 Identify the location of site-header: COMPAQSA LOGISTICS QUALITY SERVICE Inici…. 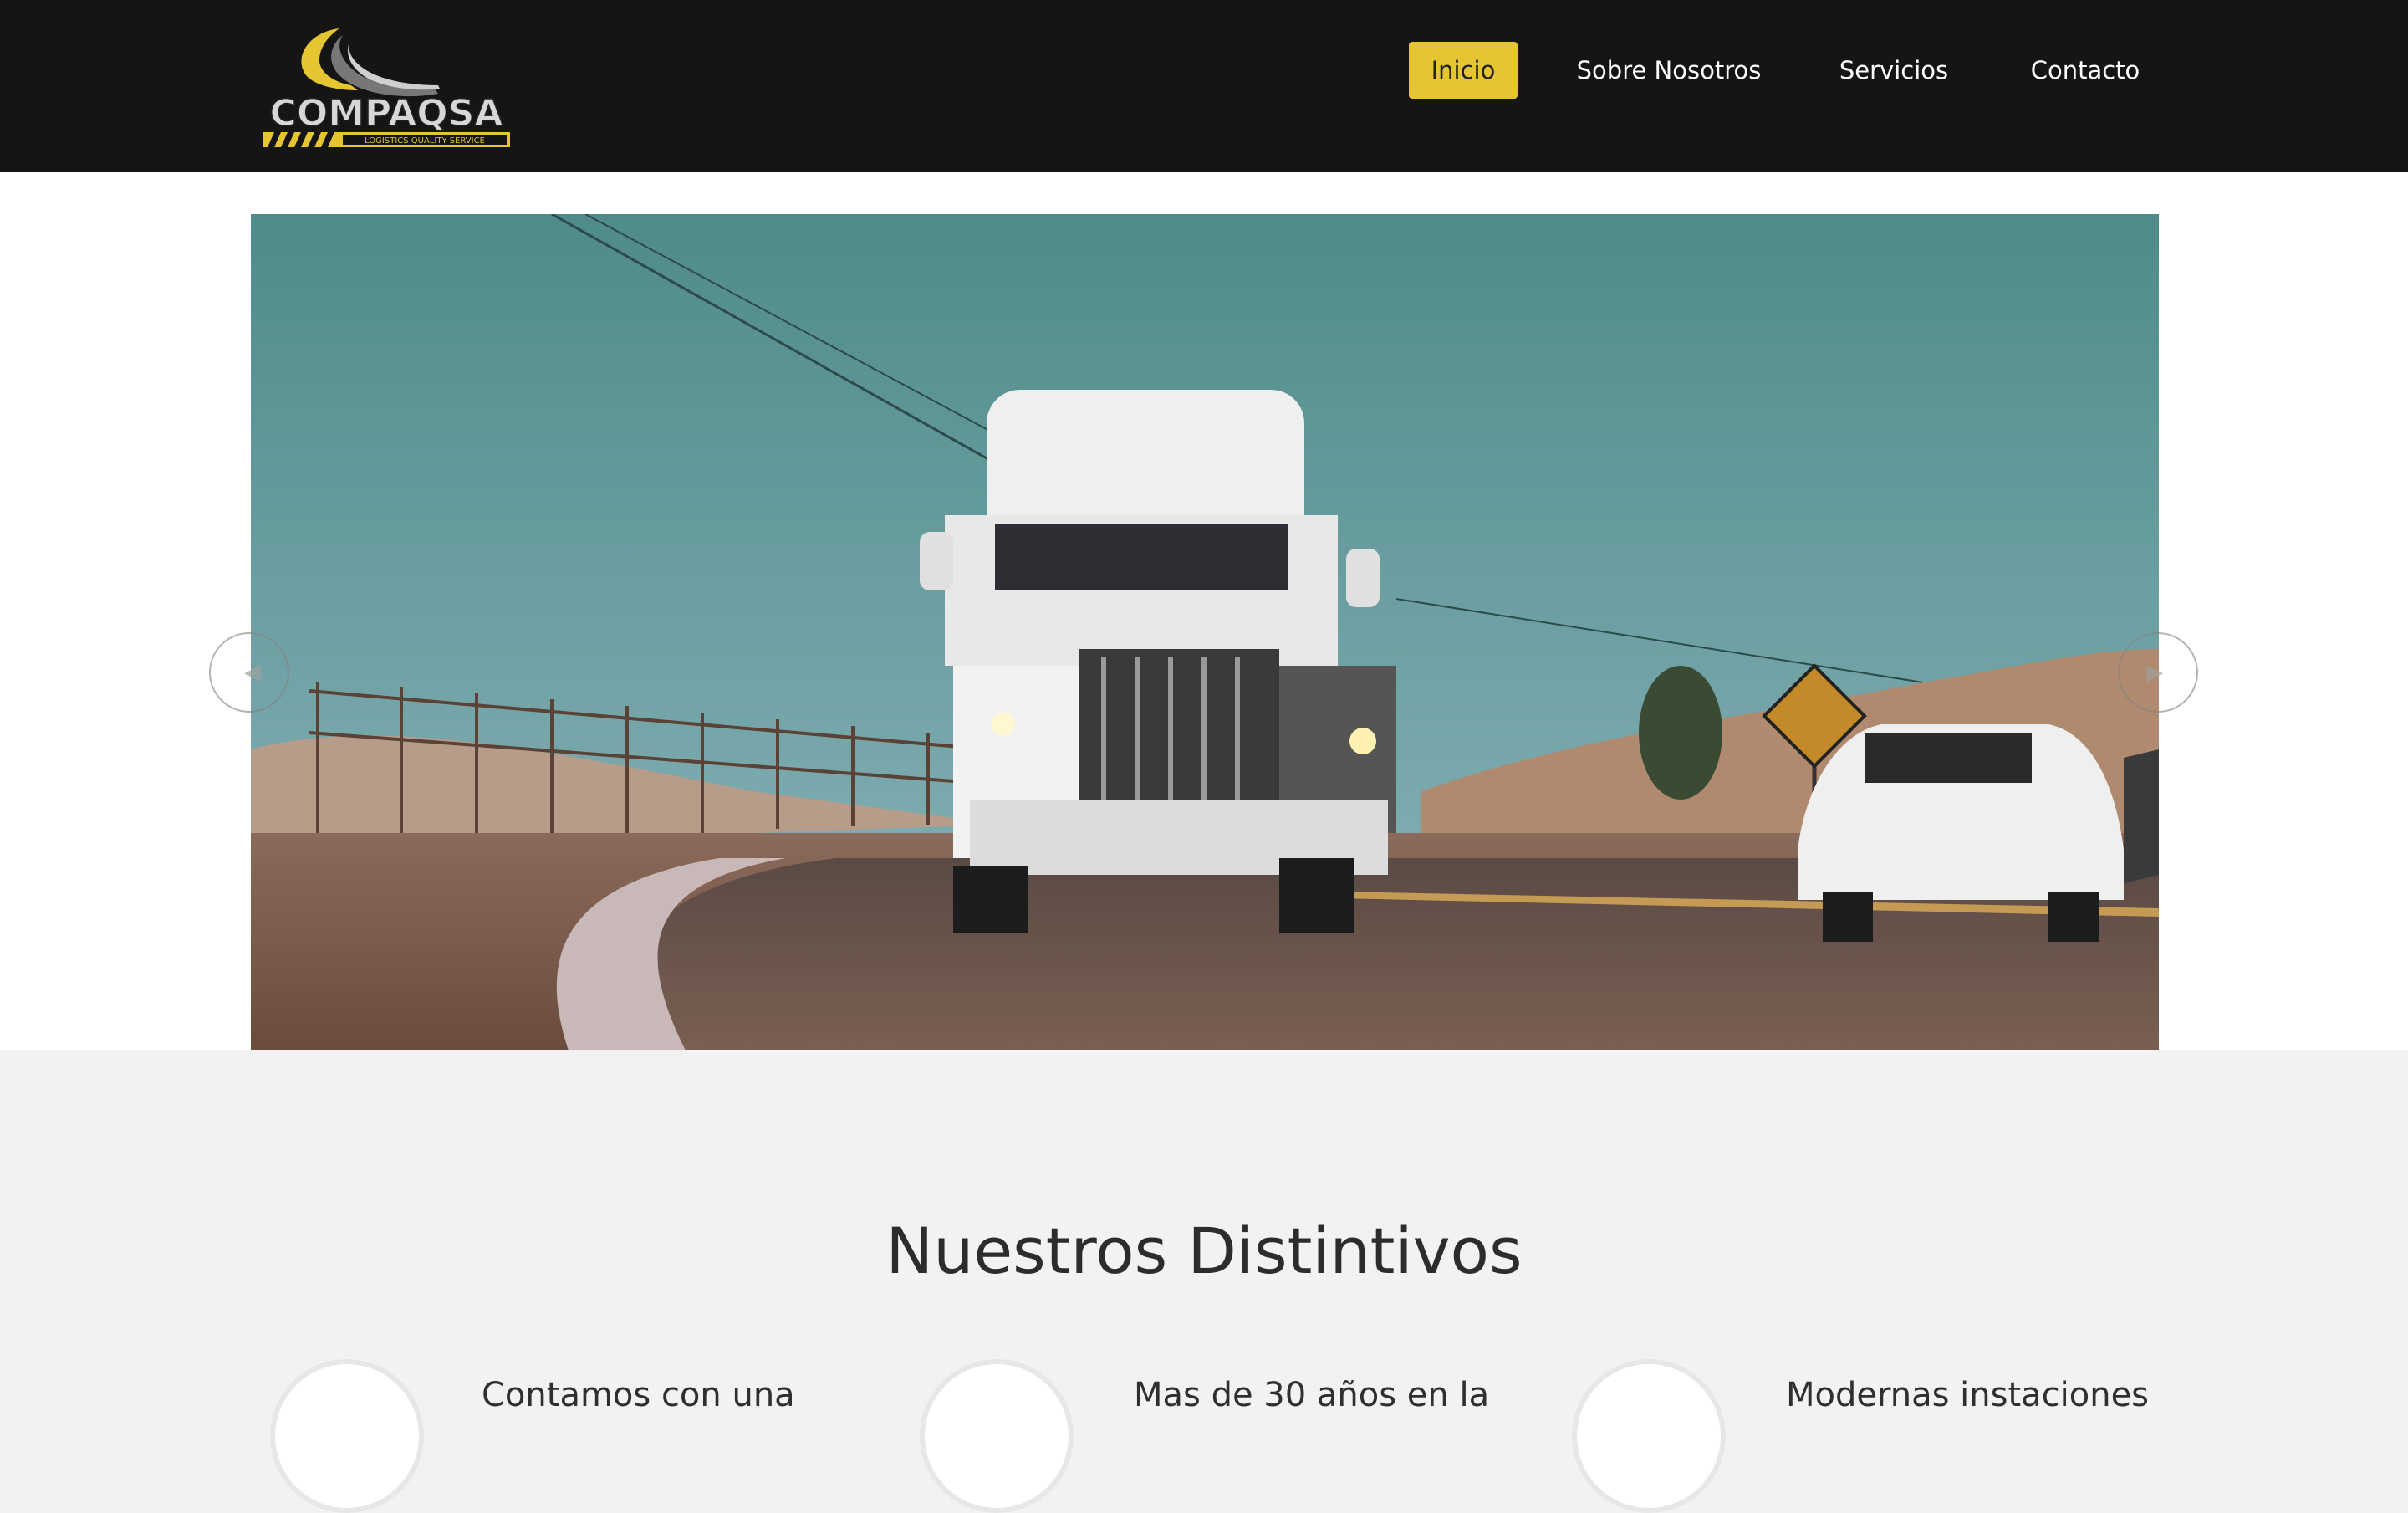
(1204, 86).